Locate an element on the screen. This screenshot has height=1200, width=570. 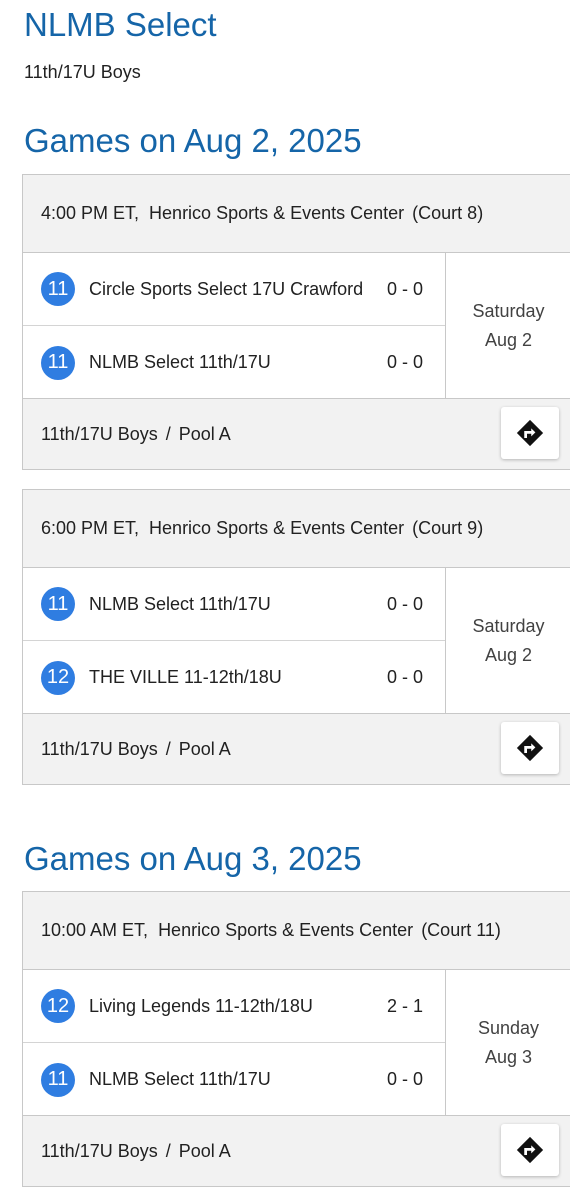
game-time: 6:00 PM ET, is located at coordinates (90, 528).